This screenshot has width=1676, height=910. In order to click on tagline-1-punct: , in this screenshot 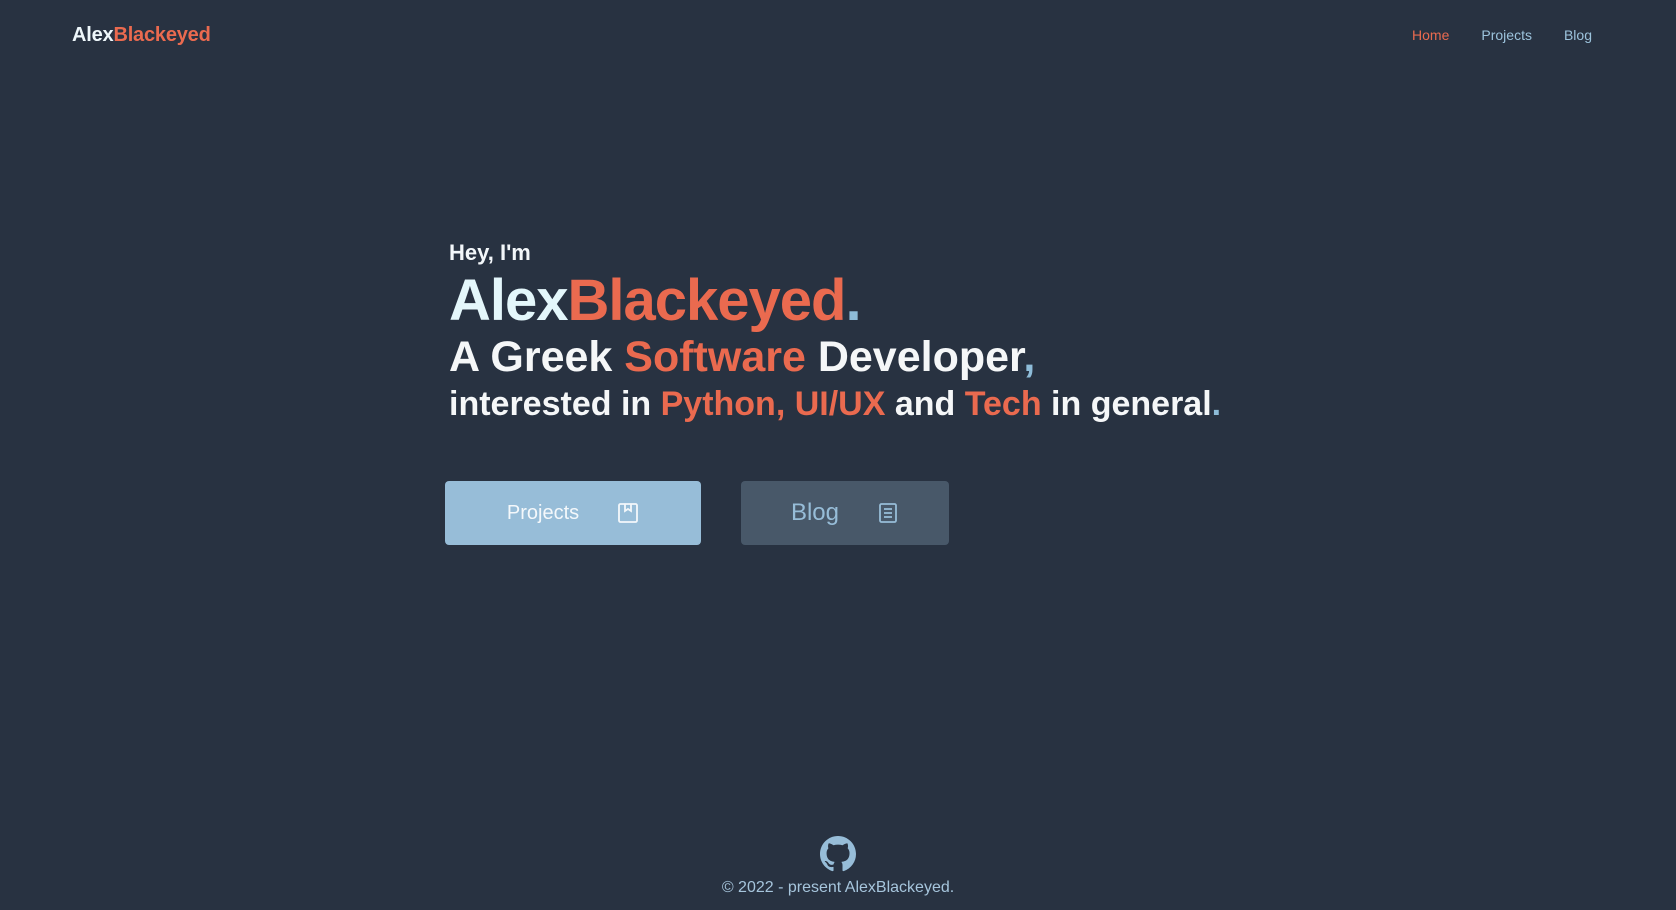, I will do `click(1029, 357)`.